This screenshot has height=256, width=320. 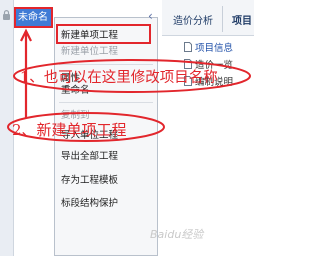 What do you see at coordinates (89, 204) in the screenshot?
I see `menu-item-section-structure-protect: 标段结构保护` at bounding box center [89, 204].